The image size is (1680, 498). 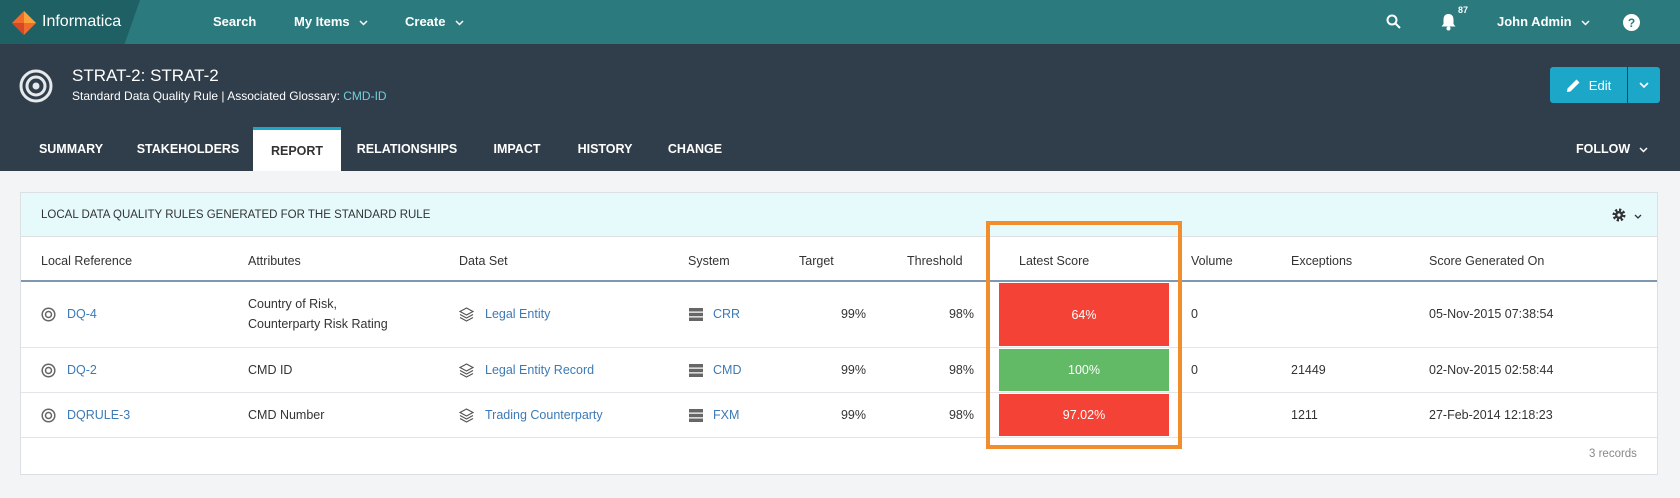 I want to click on column-header-volume: Volume, so click(x=1212, y=261).